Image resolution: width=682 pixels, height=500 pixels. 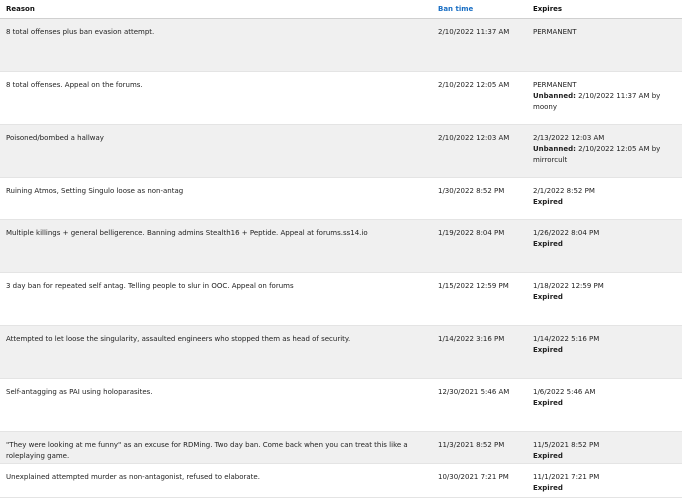 What do you see at coordinates (604, 447) in the screenshot?
I see `ban-expires-cell: 11/5/2021 8:52 PM Expired` at bounding box center [604, 447].